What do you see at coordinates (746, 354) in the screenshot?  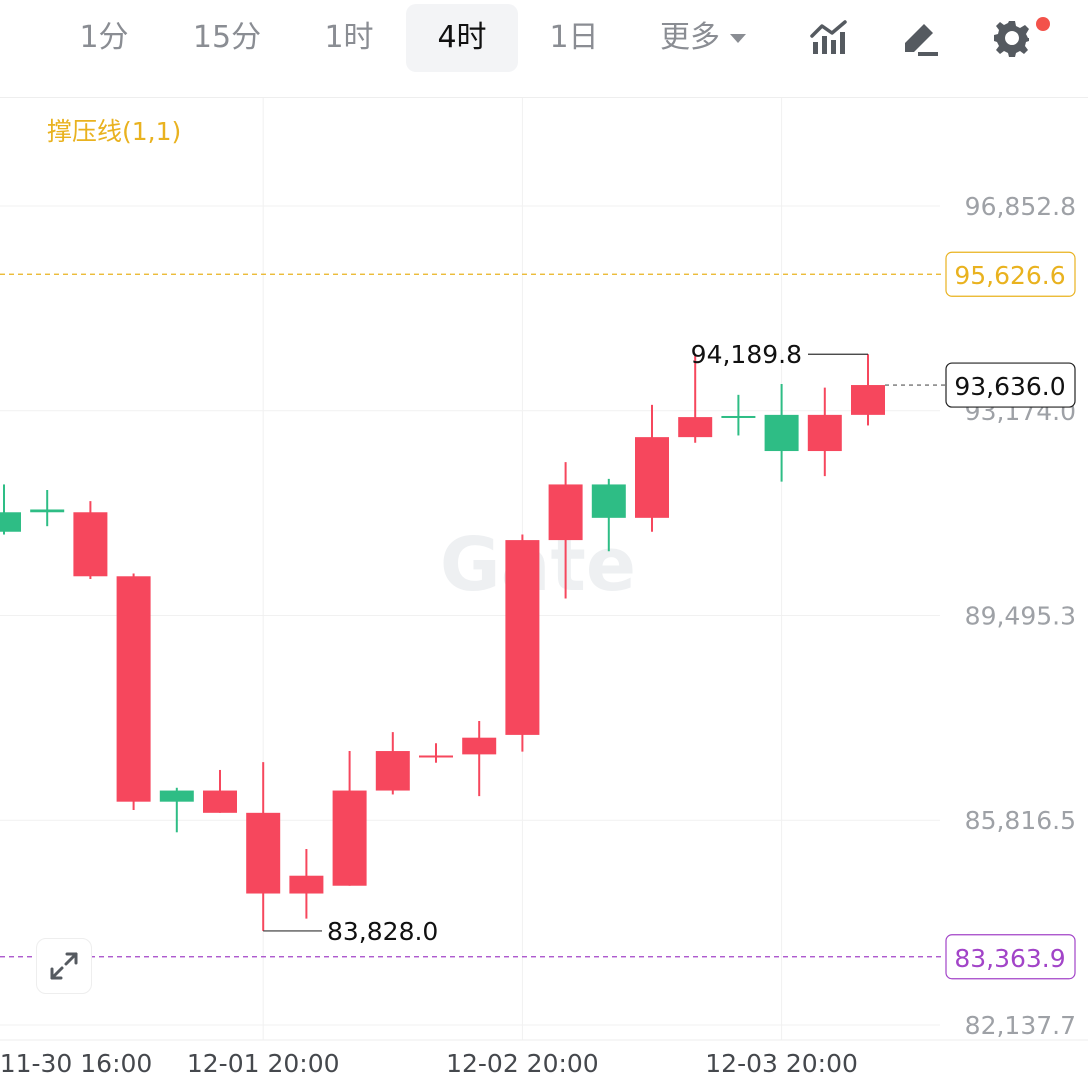 I see `high-price-label: 94,189.8` at bounding box center [746, 354].